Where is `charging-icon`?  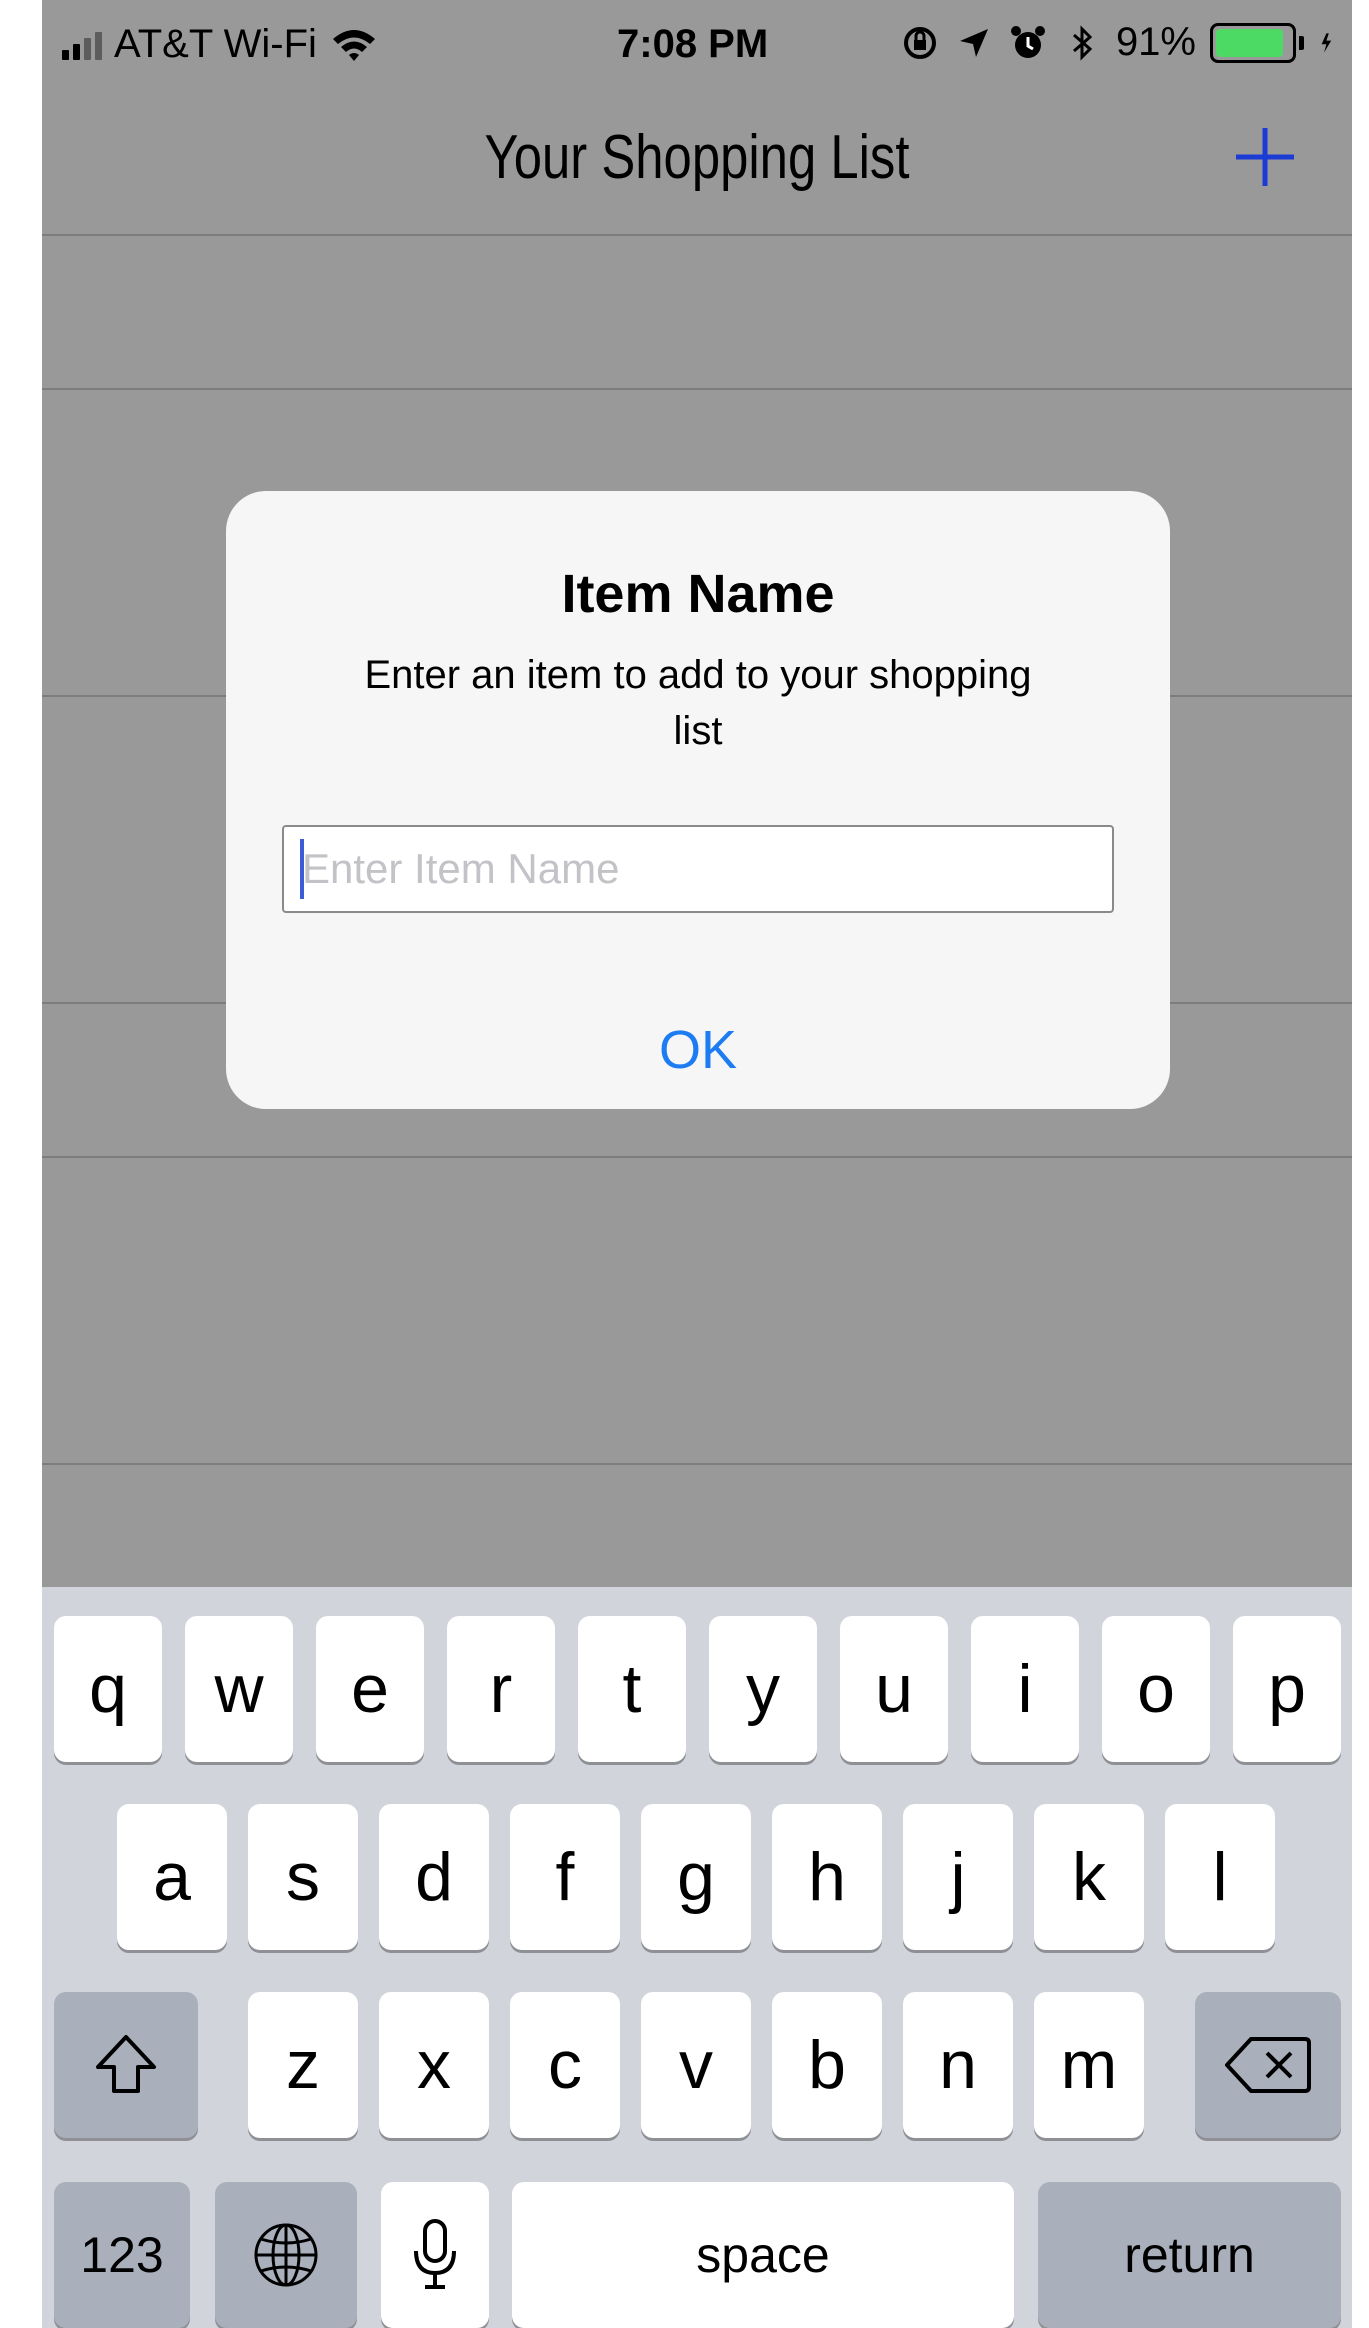
charging-icon is located at coordinates (1326, 42).